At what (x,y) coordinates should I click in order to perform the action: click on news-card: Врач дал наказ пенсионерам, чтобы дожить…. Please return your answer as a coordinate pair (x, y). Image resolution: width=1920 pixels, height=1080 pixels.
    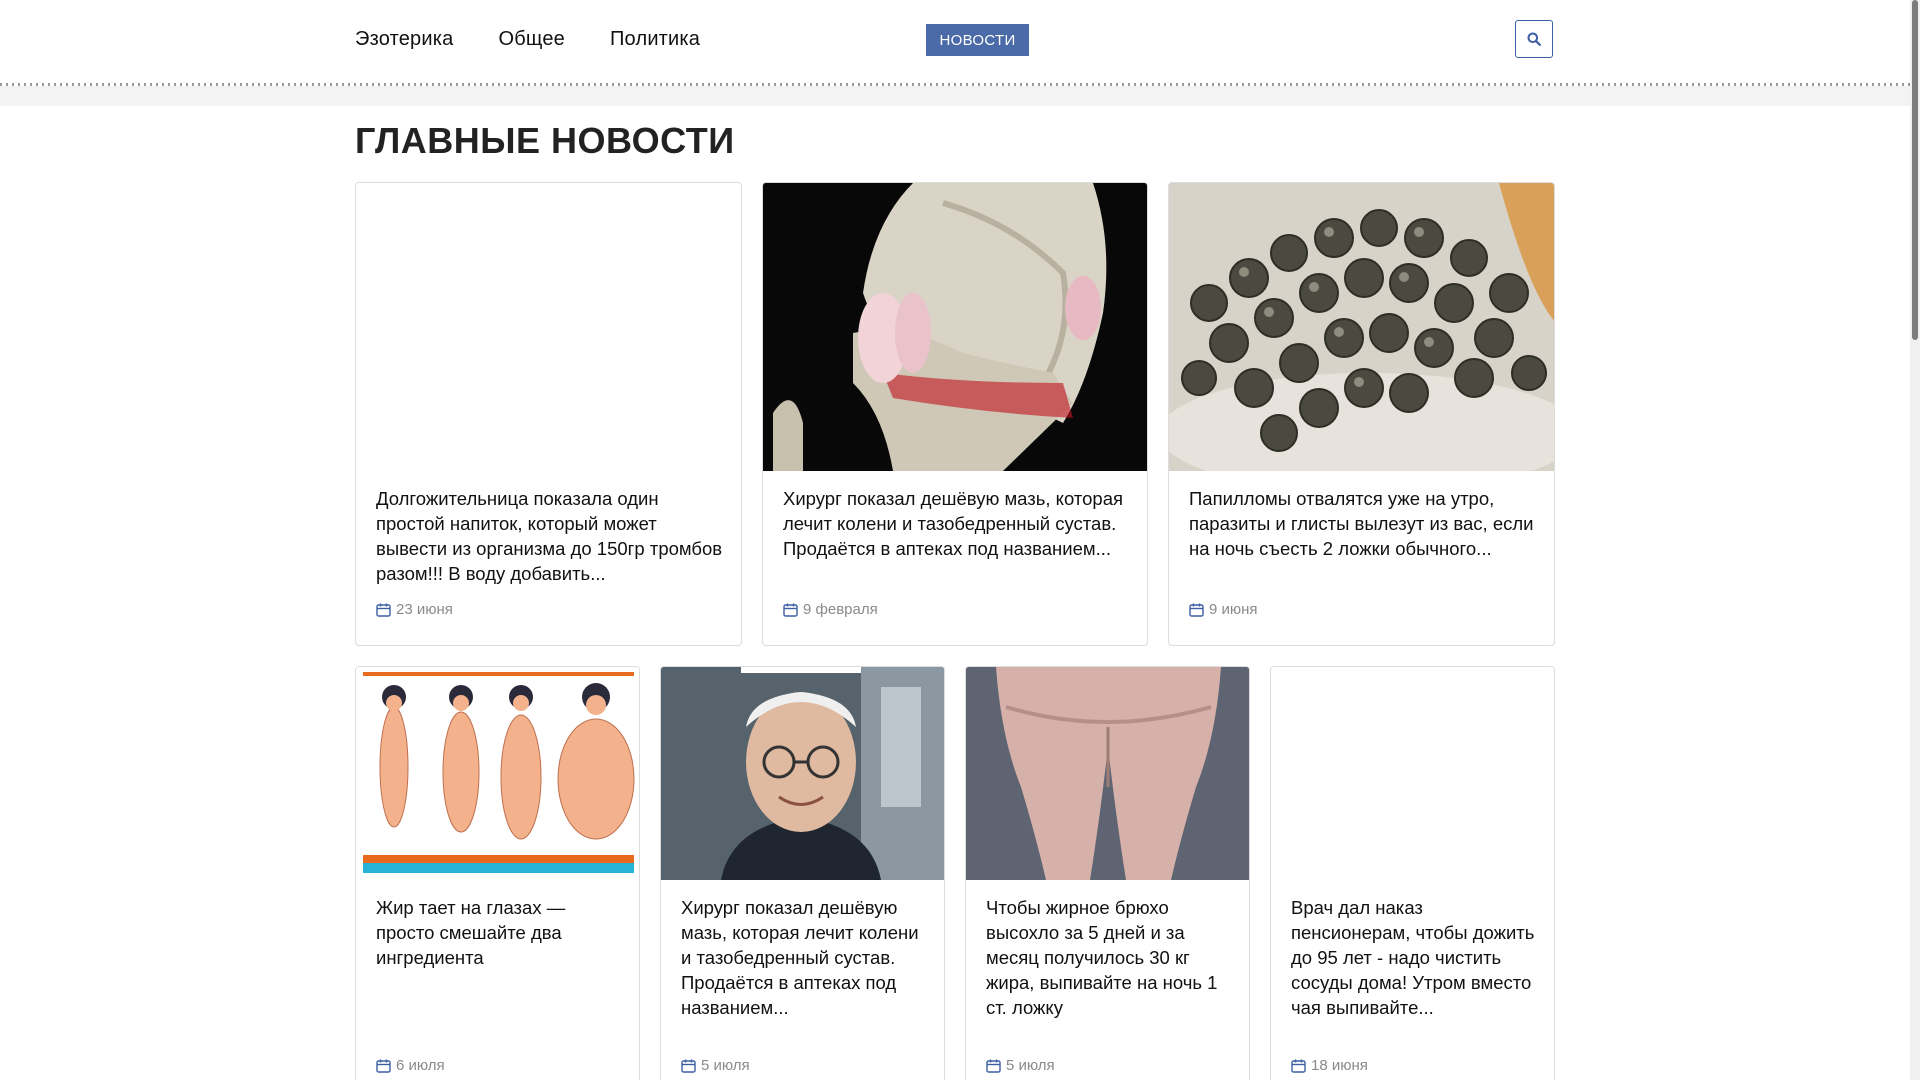
    Looking at the image, I should click on (1412, 873).